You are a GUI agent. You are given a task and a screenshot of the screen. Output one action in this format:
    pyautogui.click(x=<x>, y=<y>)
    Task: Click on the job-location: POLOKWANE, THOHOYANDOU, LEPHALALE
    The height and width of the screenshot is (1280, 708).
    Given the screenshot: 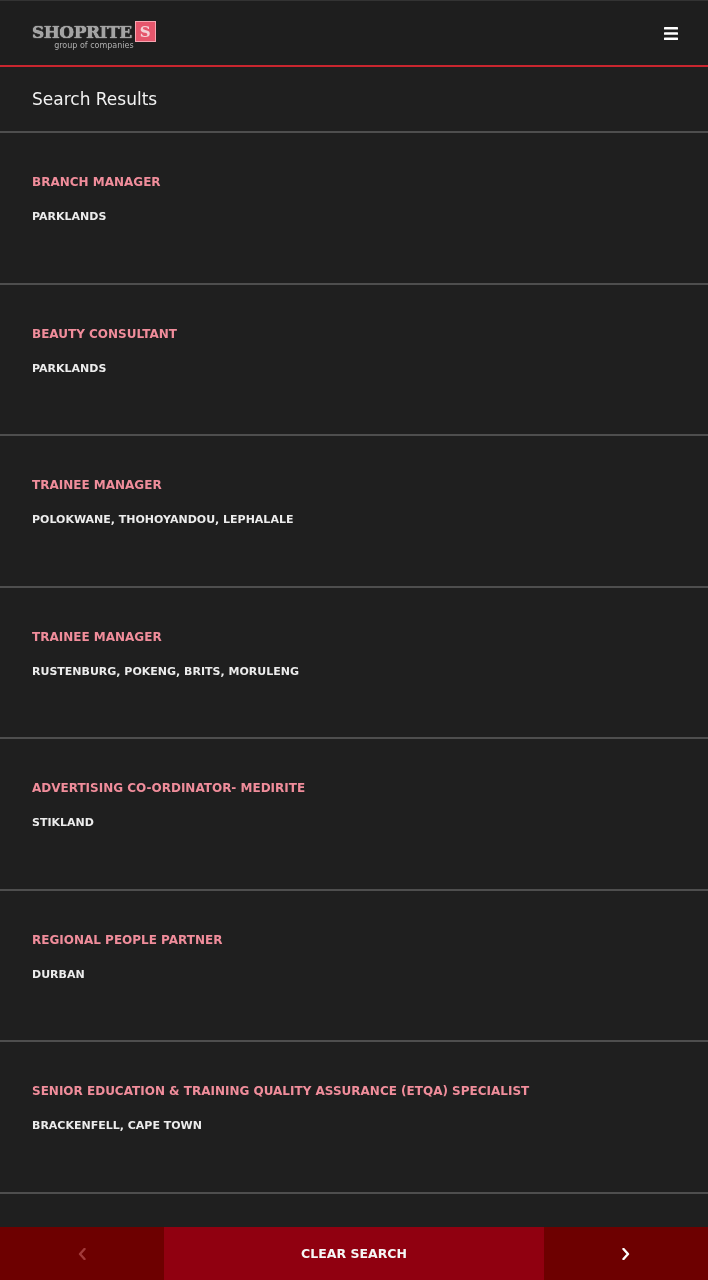 What is the action you would take?
    pyautogui.click(x=163, y=520)
    